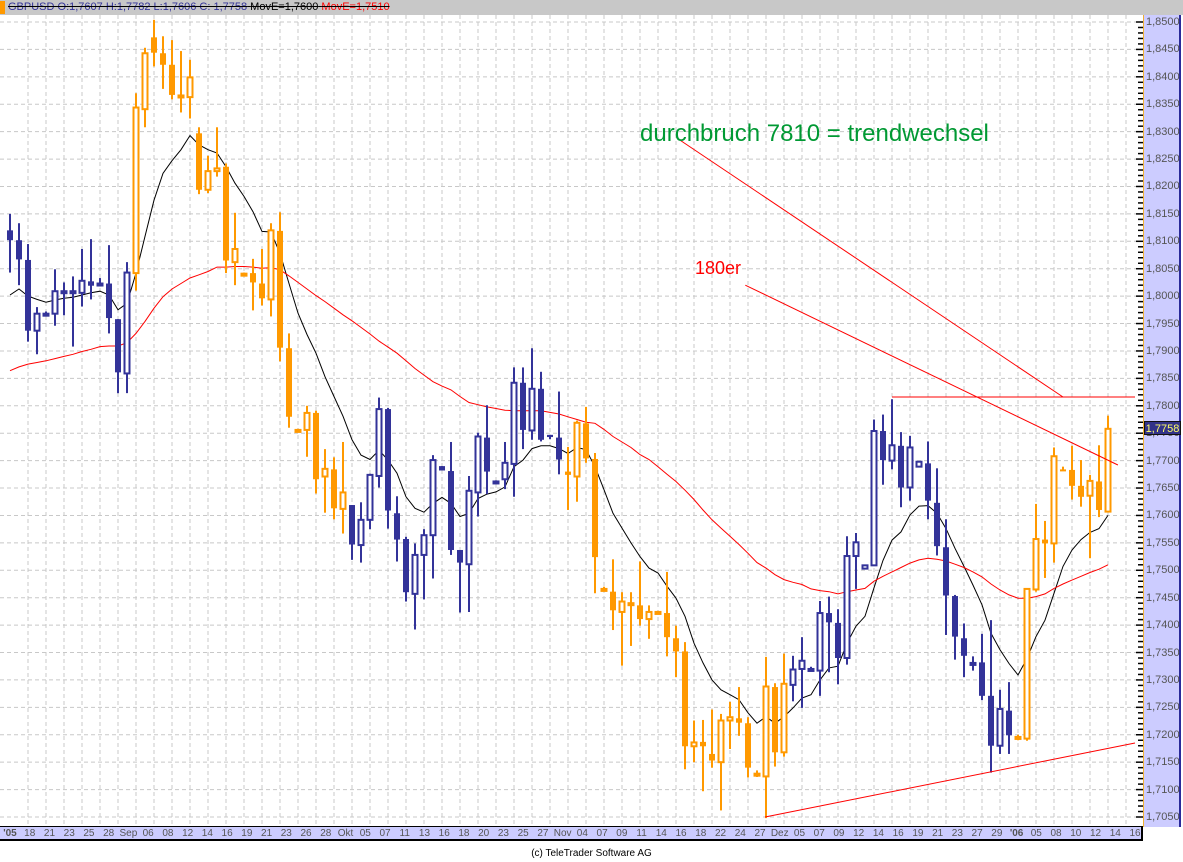 The height and width of the screenshot is (862, 1183). What do you see at coordinates (819, 833) in the screenshot?
I see `x-tick-label: 07` at bounding box center [819, 833].